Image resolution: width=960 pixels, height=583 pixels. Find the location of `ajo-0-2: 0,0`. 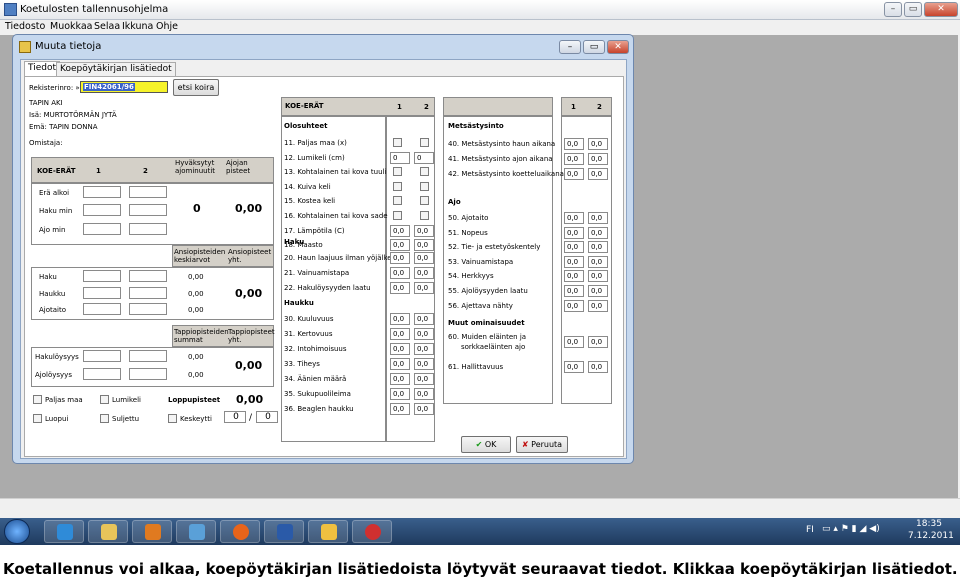

ajo-0-2: 0,0 is located at coordinates (598, 218).